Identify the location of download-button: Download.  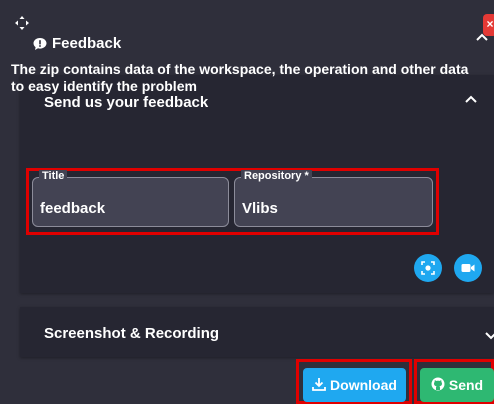
(354, 385).